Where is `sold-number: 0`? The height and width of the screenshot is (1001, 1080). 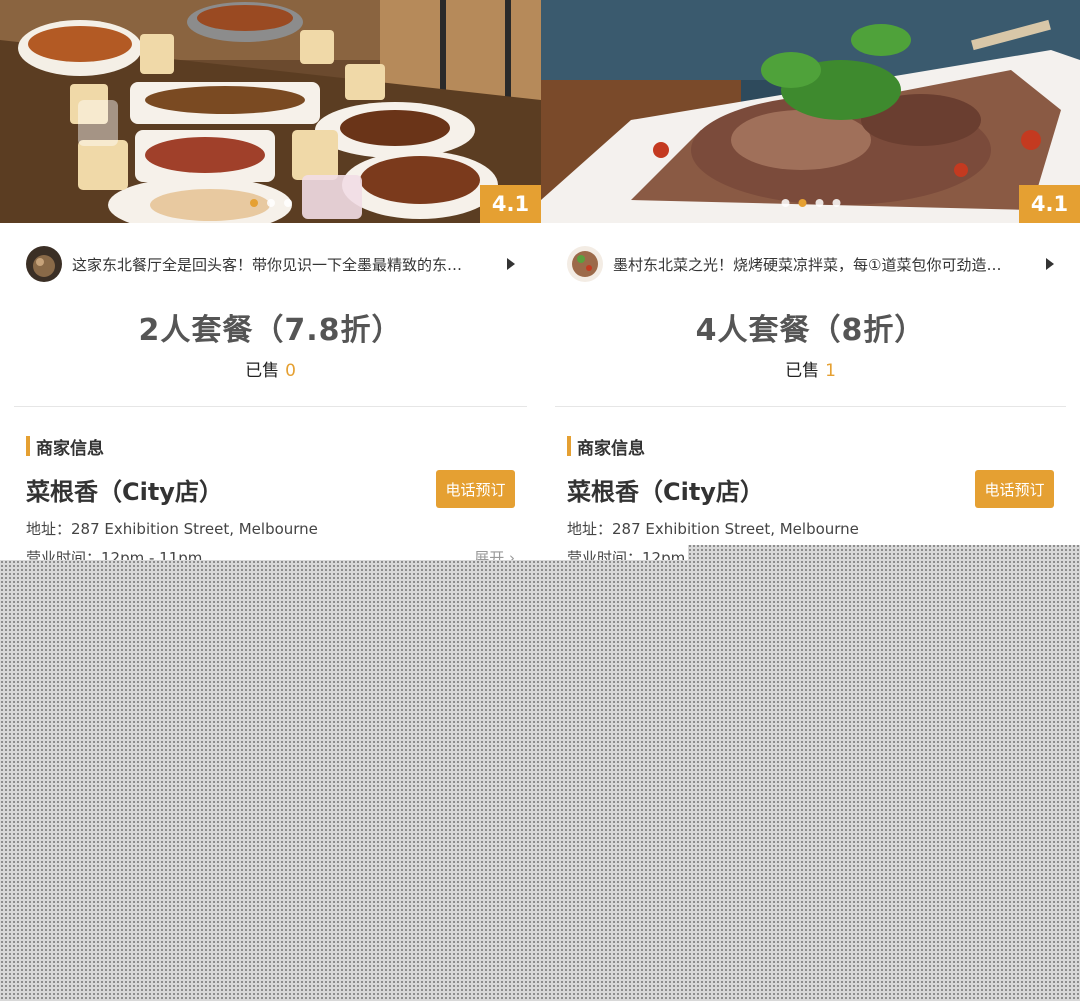
sold-number: 0 is located at coordinates (290, 371).